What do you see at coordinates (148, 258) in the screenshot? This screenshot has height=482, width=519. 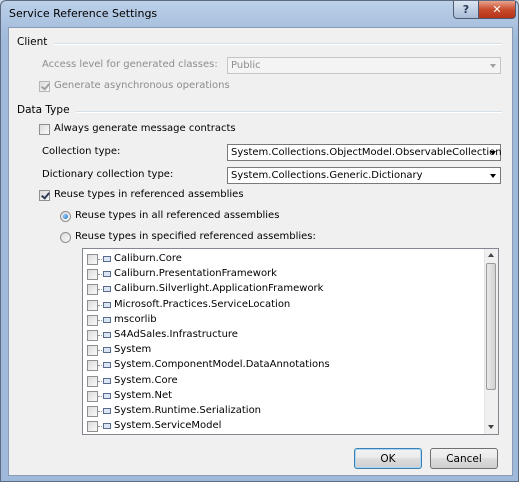 I see `assembly-name: Caliburn.Core` at bounding box center [148, 258].